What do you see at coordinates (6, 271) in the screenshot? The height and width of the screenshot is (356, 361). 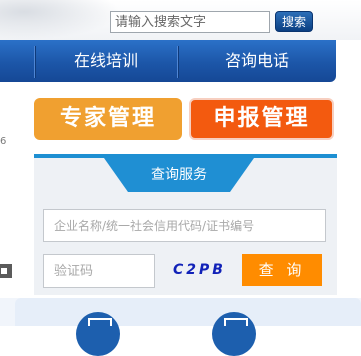 I see `left-column-icon` at bounding box center [6, 271].